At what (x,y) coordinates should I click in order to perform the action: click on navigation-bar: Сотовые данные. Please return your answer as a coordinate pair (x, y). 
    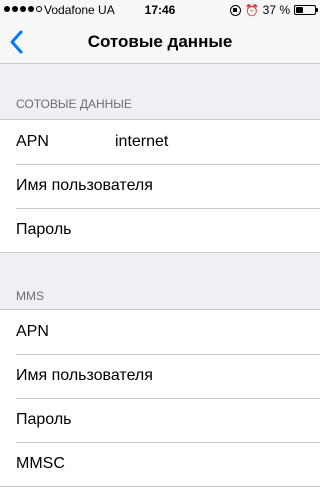
    Looking at the image, I should click on (160, 42).